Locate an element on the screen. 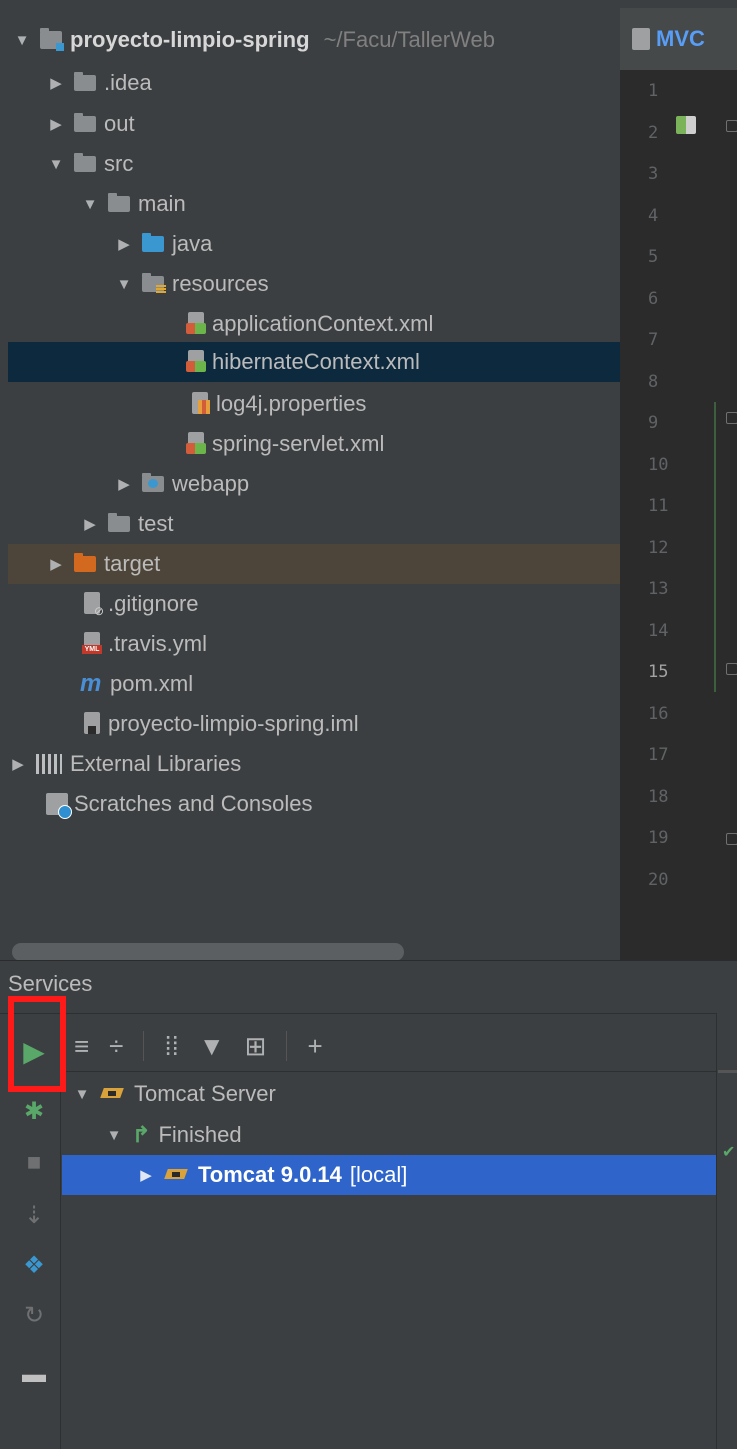 This screenshot has height=1449, width=737. tree-item-applicationcontext: applicationContext.xml is located at coordinates (314, 324).